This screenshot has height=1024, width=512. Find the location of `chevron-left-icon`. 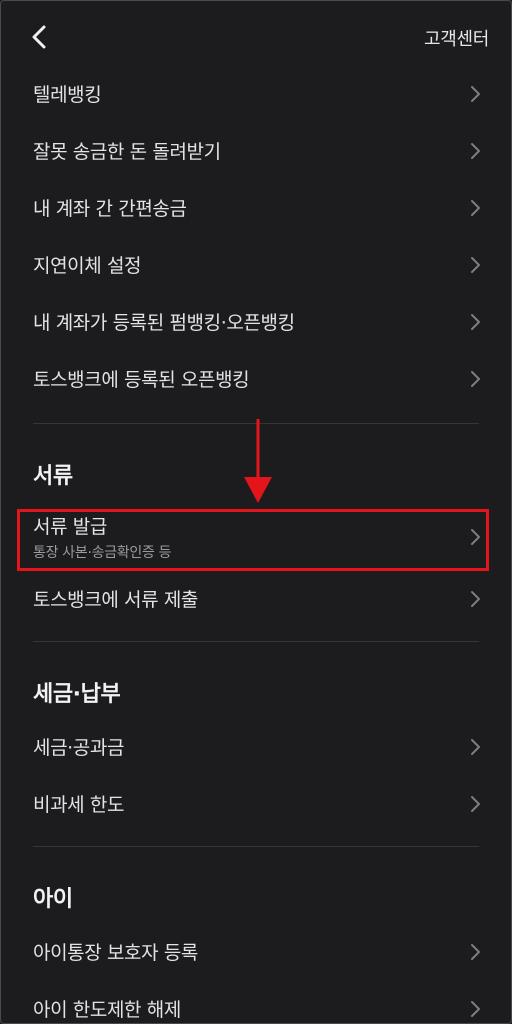

chevron-left-icon is located at coordinates (39, 37).